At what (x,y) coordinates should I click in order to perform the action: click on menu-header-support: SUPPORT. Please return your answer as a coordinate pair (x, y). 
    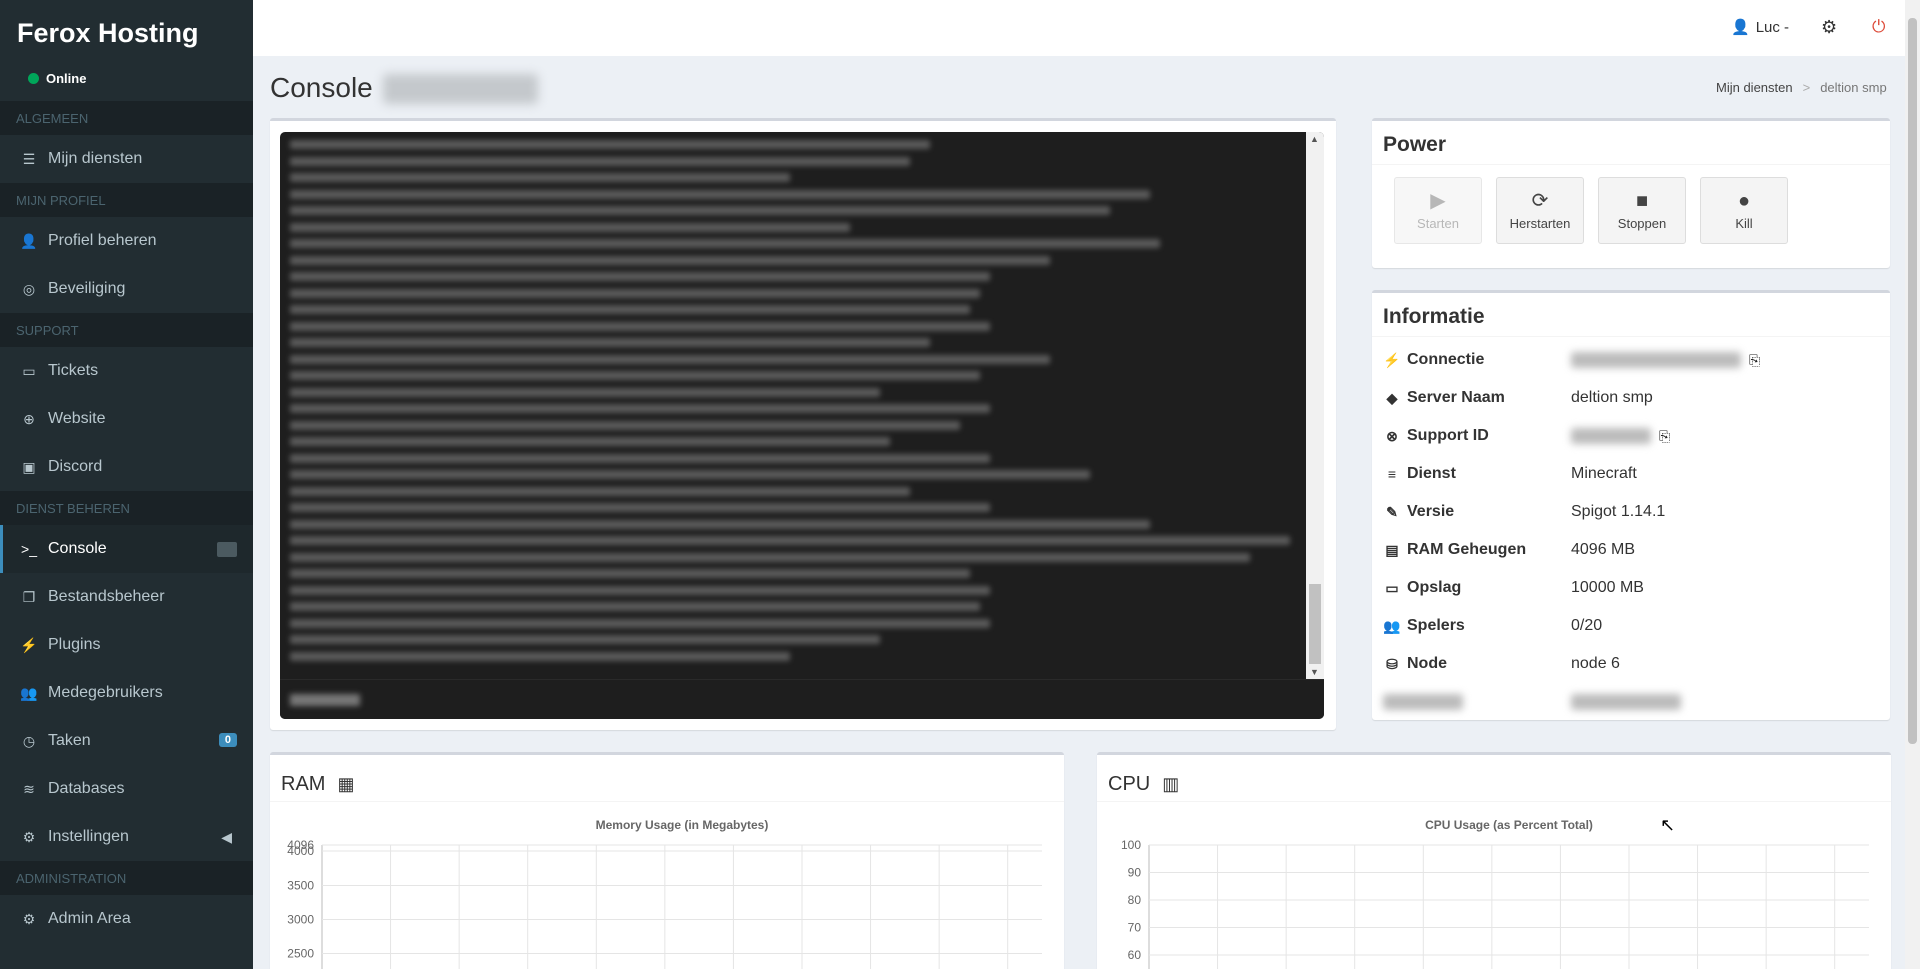
    Looking at the image, I should click on (126, 330).